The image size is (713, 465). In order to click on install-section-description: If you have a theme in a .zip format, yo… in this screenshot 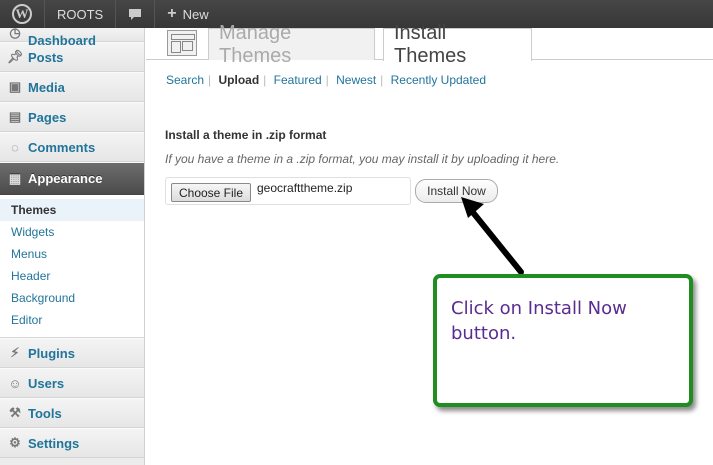, I will do `click(362, 159)`.